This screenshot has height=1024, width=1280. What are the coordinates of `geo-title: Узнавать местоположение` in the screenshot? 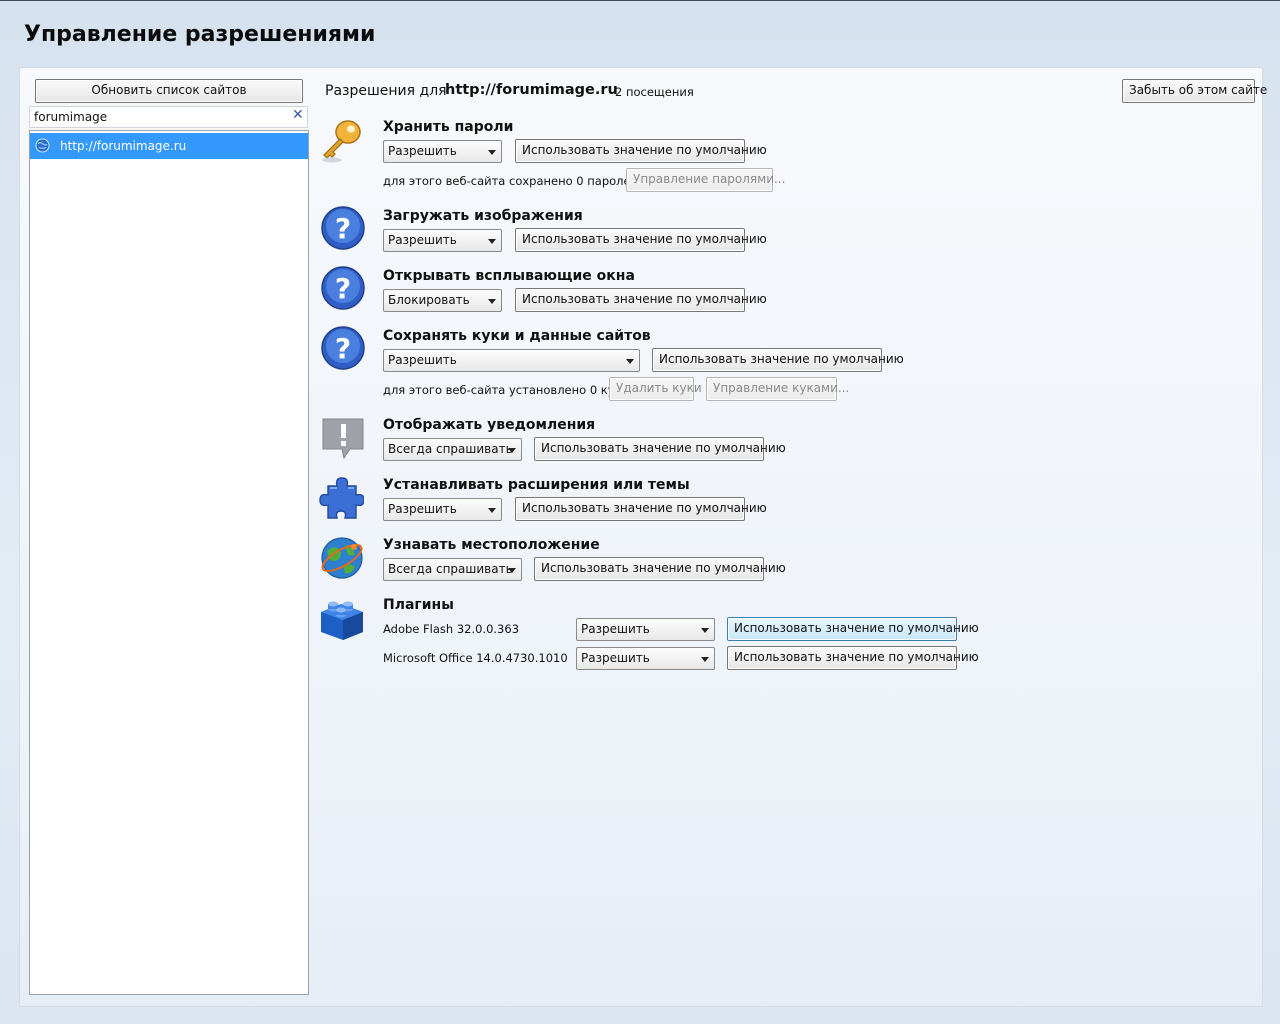 It's located at (491, 545).